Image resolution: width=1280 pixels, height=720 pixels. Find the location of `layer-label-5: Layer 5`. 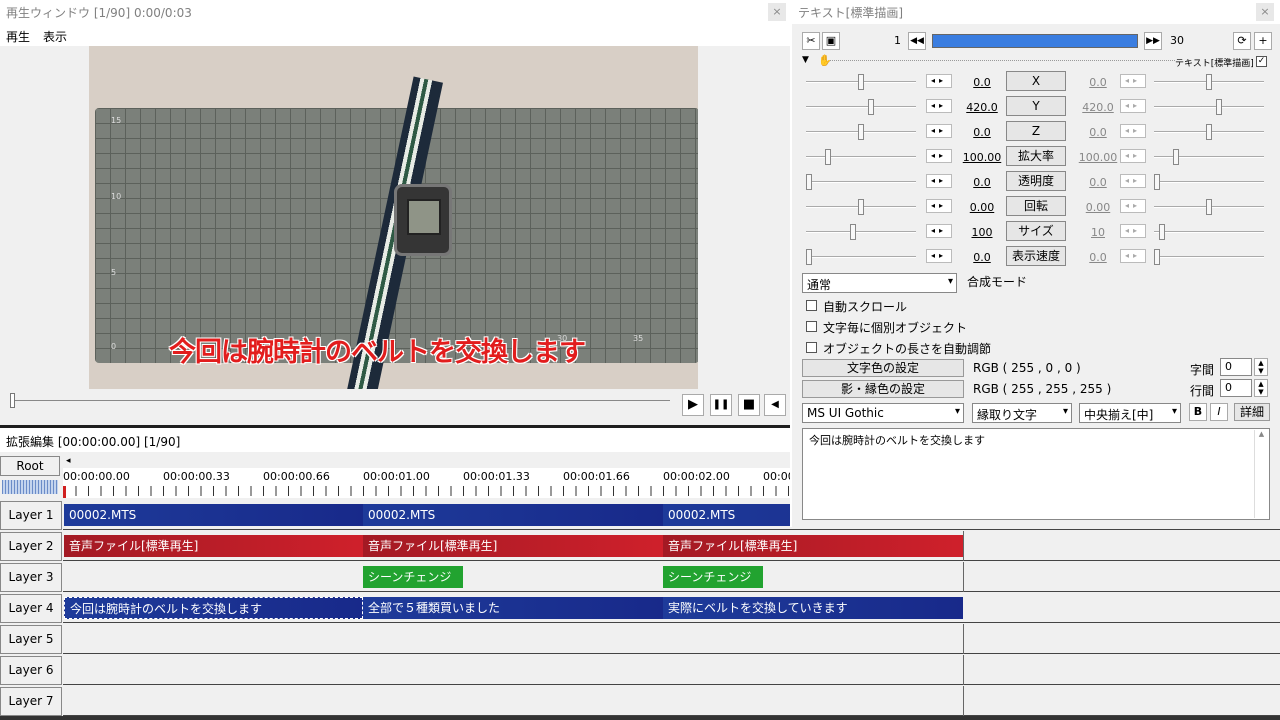

layer-label-5: Layer 5 is located at coordinates (31, 639).